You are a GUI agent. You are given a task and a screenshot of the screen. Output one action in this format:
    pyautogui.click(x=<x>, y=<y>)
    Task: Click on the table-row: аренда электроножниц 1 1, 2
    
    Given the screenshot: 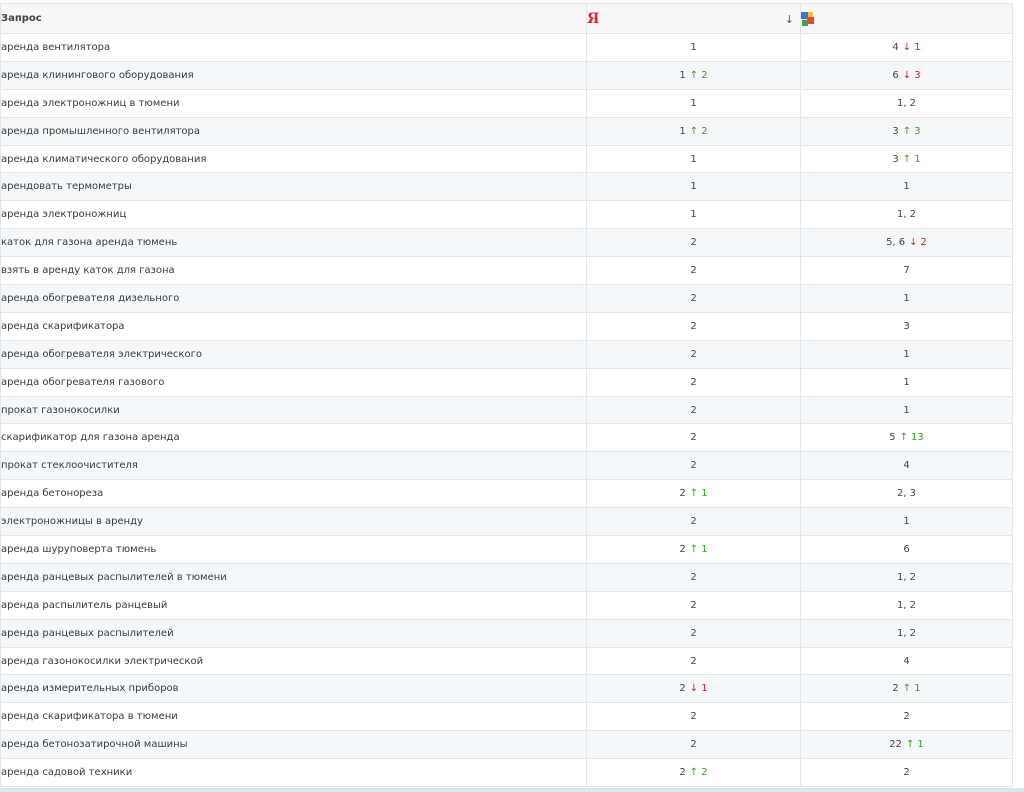 What is the action you would take?
    pyautogui.click(x=506, y=215)
    